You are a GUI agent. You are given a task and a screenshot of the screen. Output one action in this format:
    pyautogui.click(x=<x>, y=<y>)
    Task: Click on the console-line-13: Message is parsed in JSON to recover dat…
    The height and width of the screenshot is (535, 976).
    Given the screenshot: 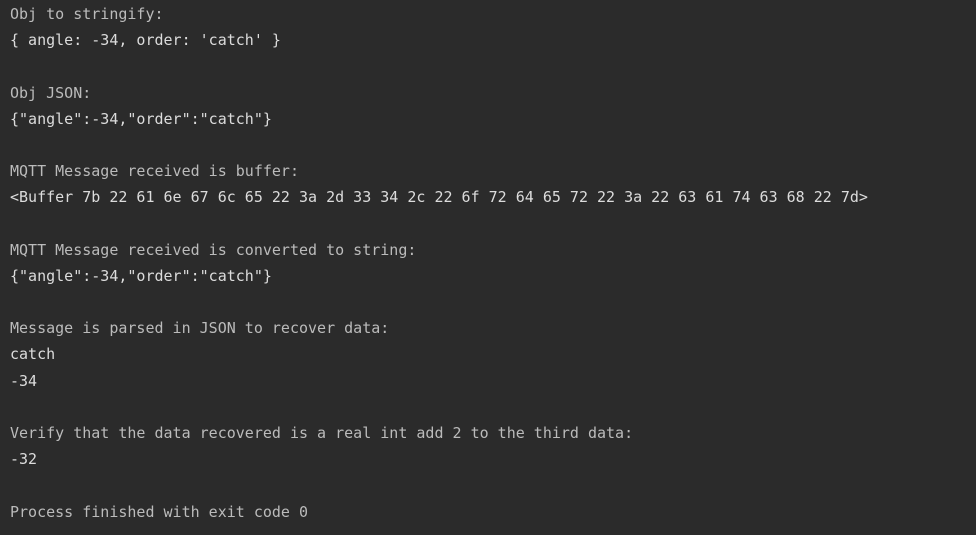 What is the action you would take?
    pyautogui.click(x=200, y=328)
    